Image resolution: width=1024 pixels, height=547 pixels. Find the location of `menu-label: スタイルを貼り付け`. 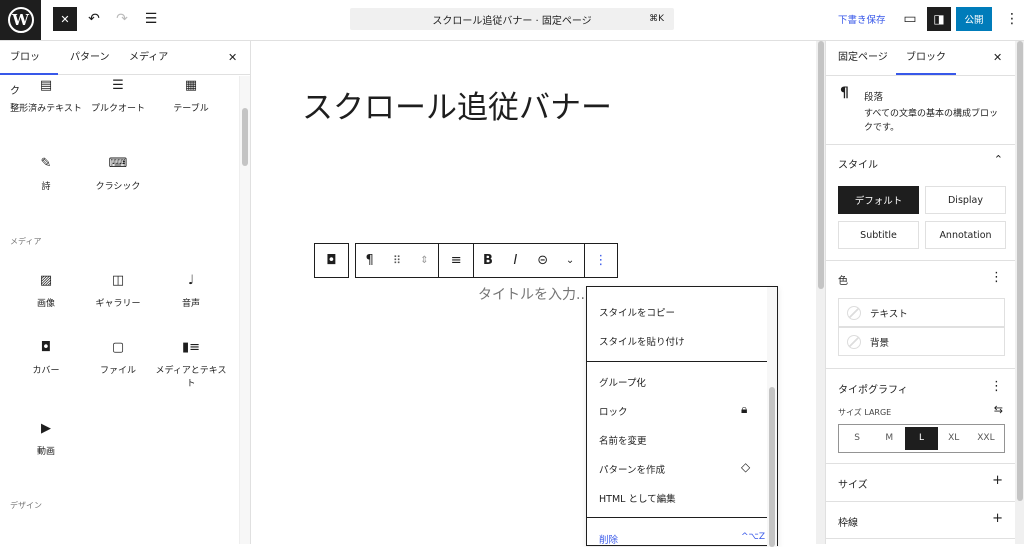

menu-label: スタイルを貼り付け is located at coordinates (642, 342).